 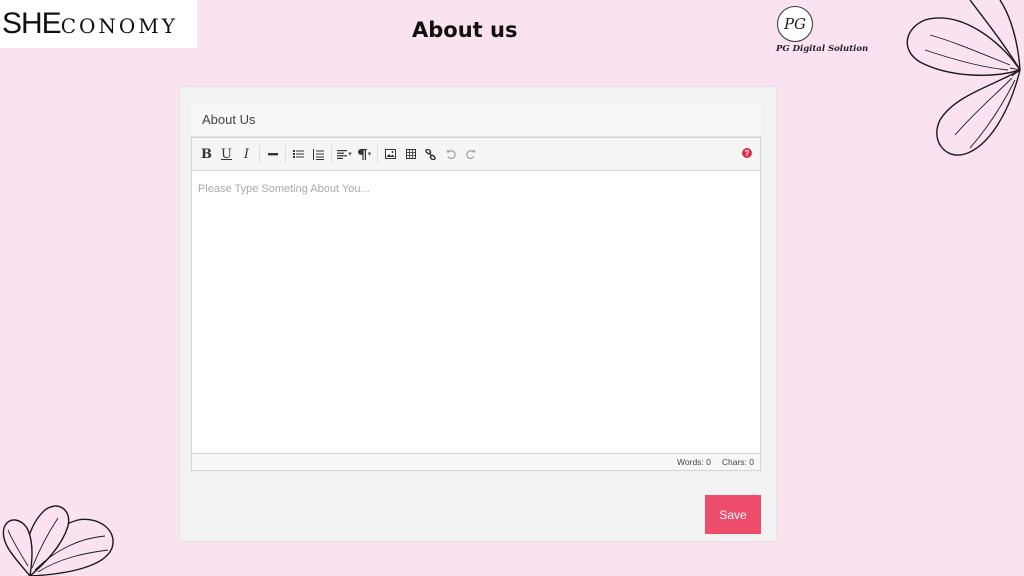 What do you see at coordinates (476, 120) in the screenshot?
I see `panel-title: About Us` at bounding box center [476, 120].